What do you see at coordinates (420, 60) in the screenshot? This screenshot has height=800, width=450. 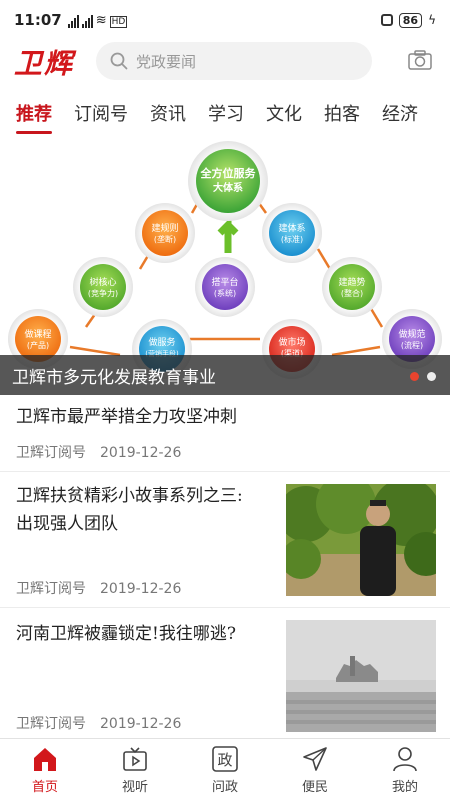 I see `camera-icon` at bounding box center [420, 60].